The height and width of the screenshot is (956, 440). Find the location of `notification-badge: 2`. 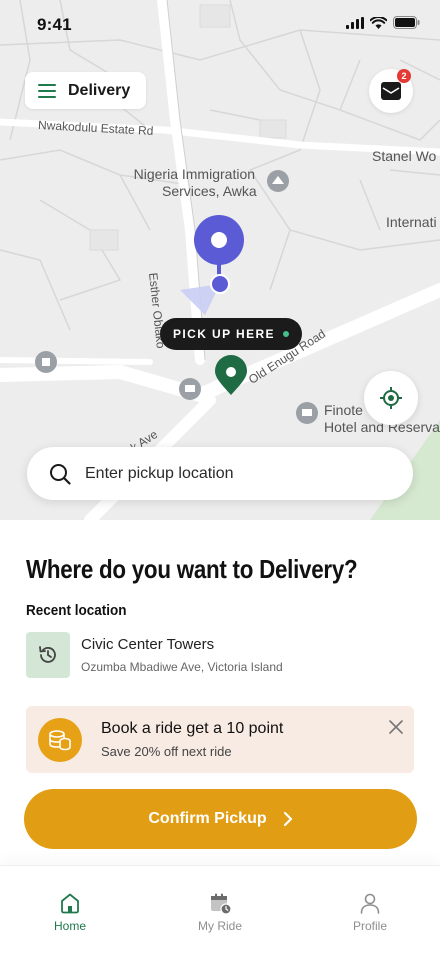

notification-badge: 2 is located at coordinates (404, 76).